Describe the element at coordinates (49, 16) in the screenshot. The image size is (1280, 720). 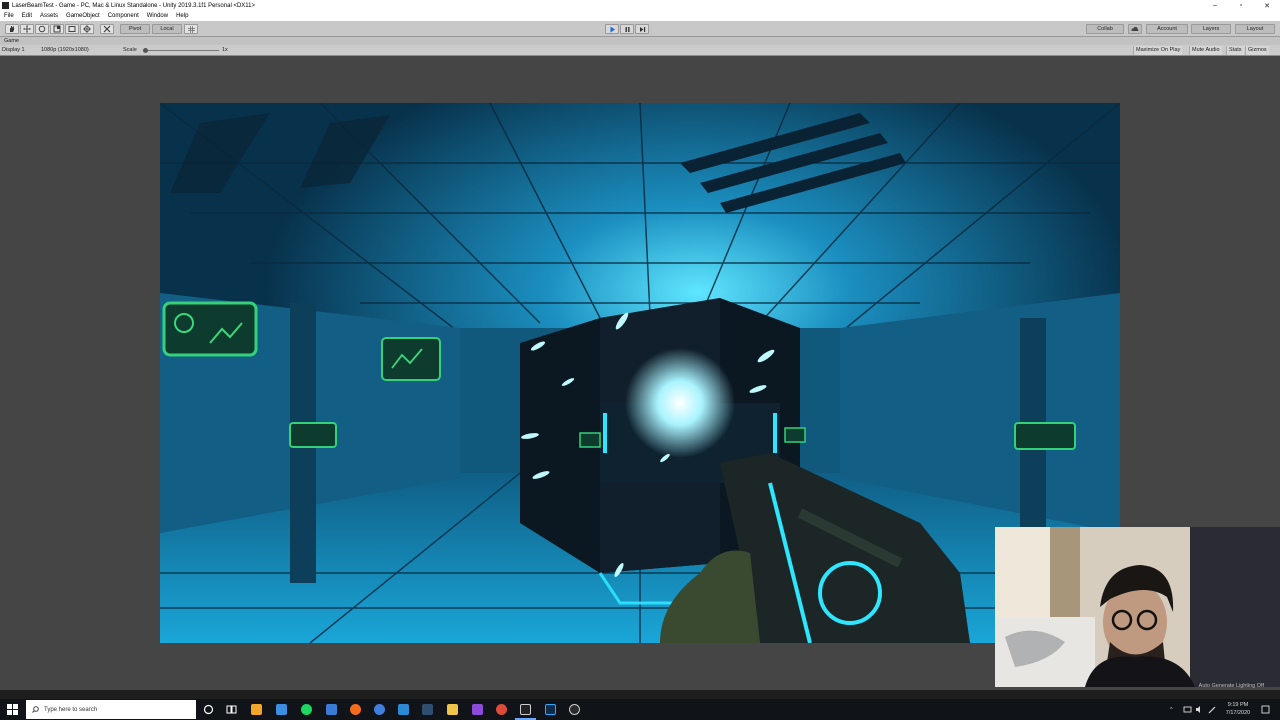
I see `menu-assets: Assets` at that location.